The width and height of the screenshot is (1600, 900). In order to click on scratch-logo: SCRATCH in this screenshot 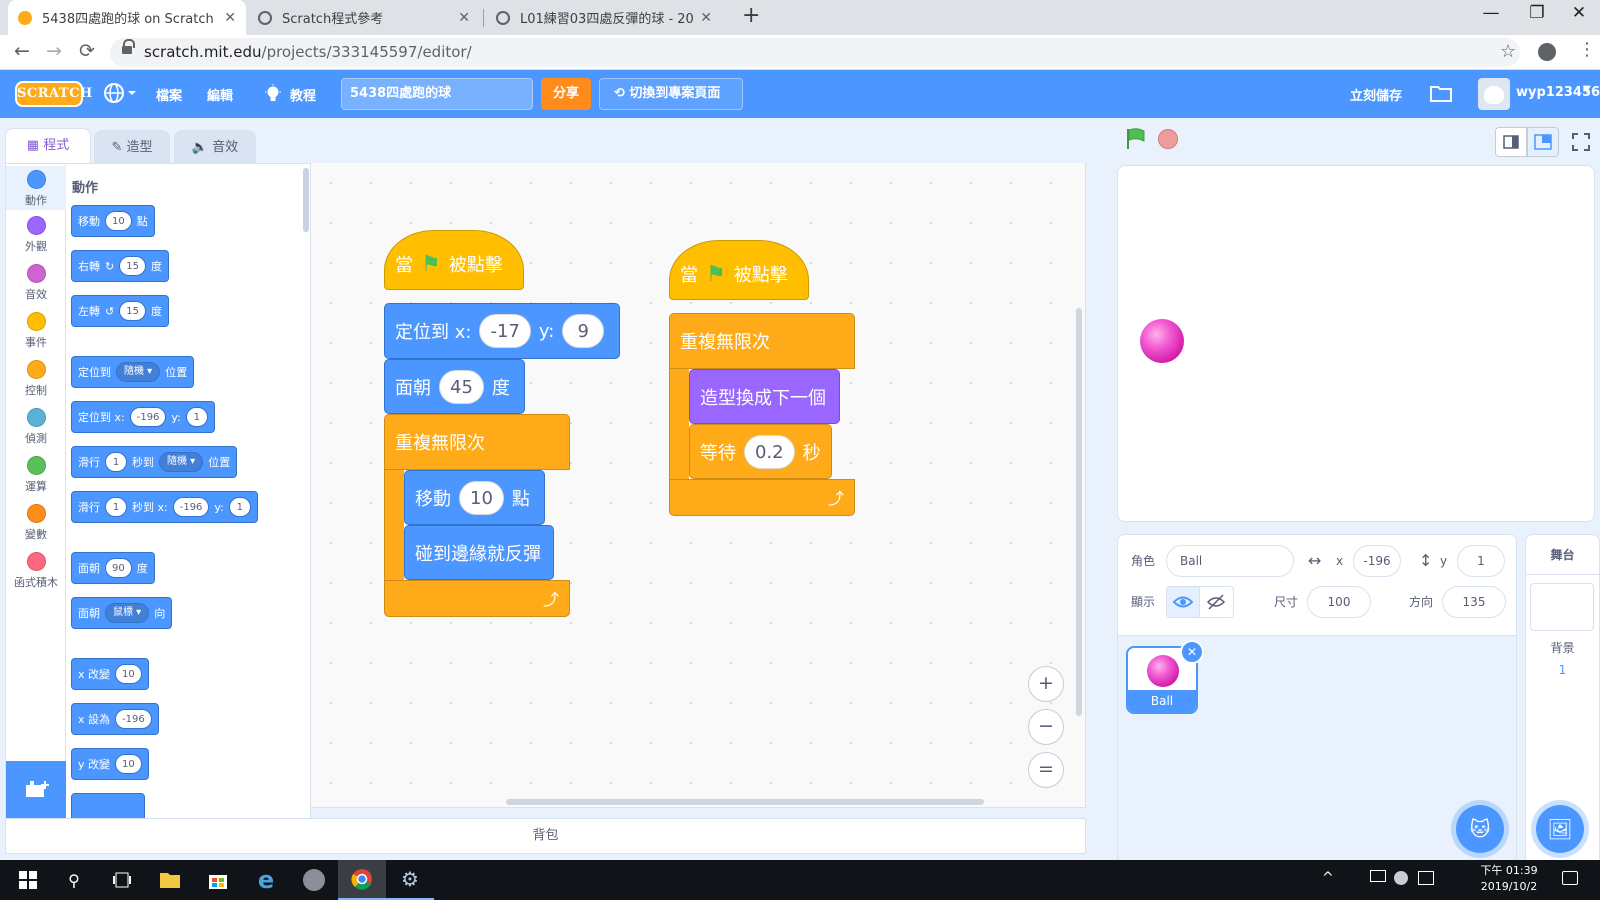, I will do `click(53, 94)`.